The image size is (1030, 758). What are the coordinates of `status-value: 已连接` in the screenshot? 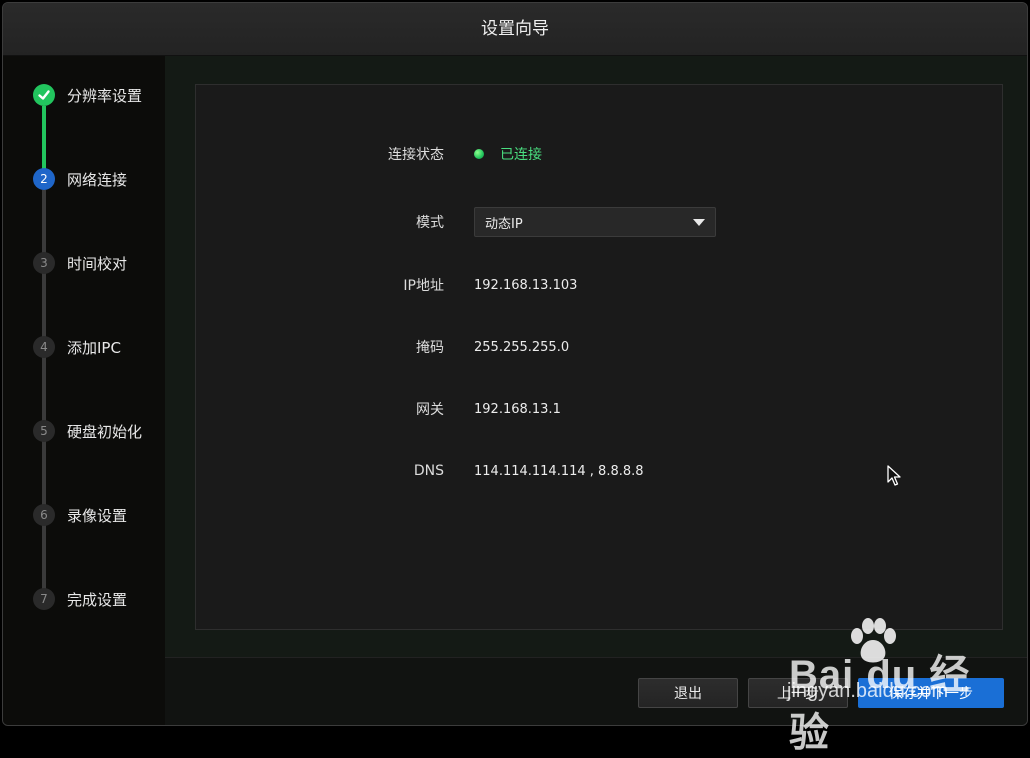 It's located at (521, 155).